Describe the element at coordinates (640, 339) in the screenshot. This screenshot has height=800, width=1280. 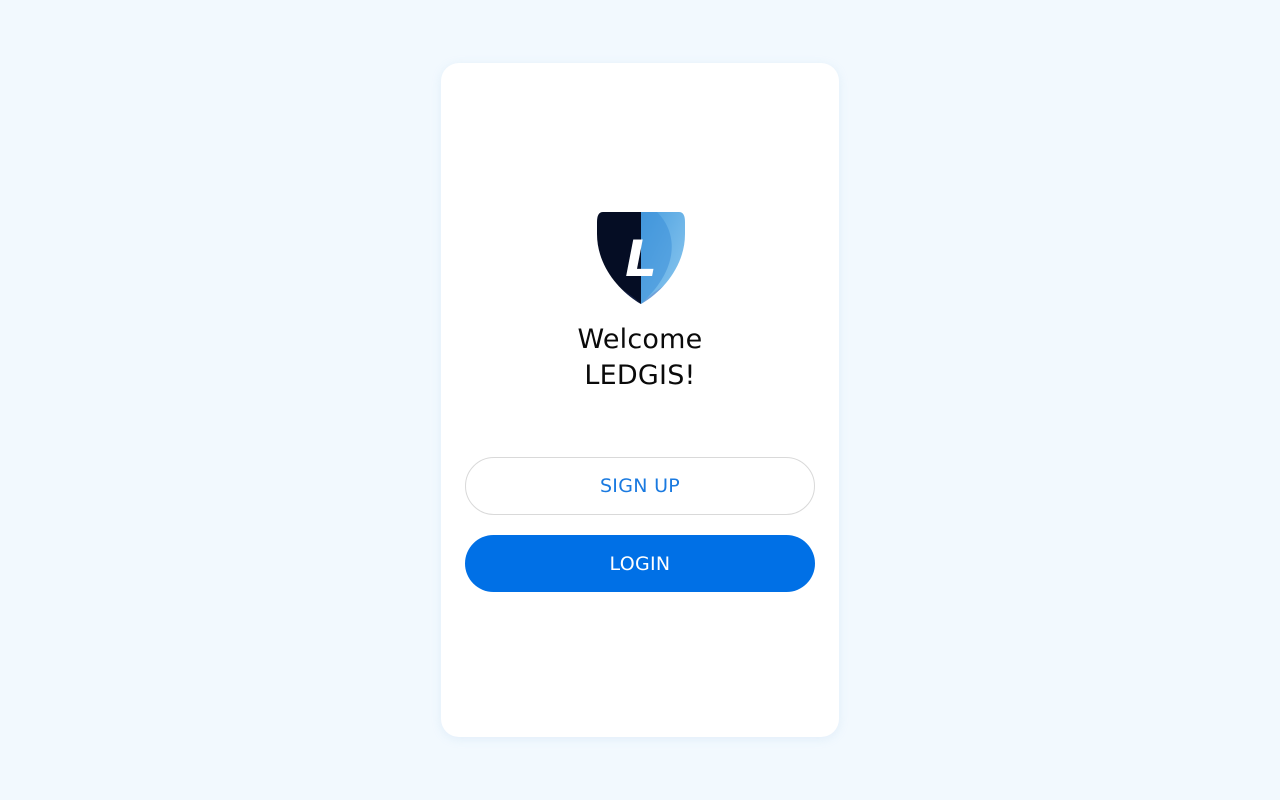
I see `welcome-line-1: Welcome` at that location.